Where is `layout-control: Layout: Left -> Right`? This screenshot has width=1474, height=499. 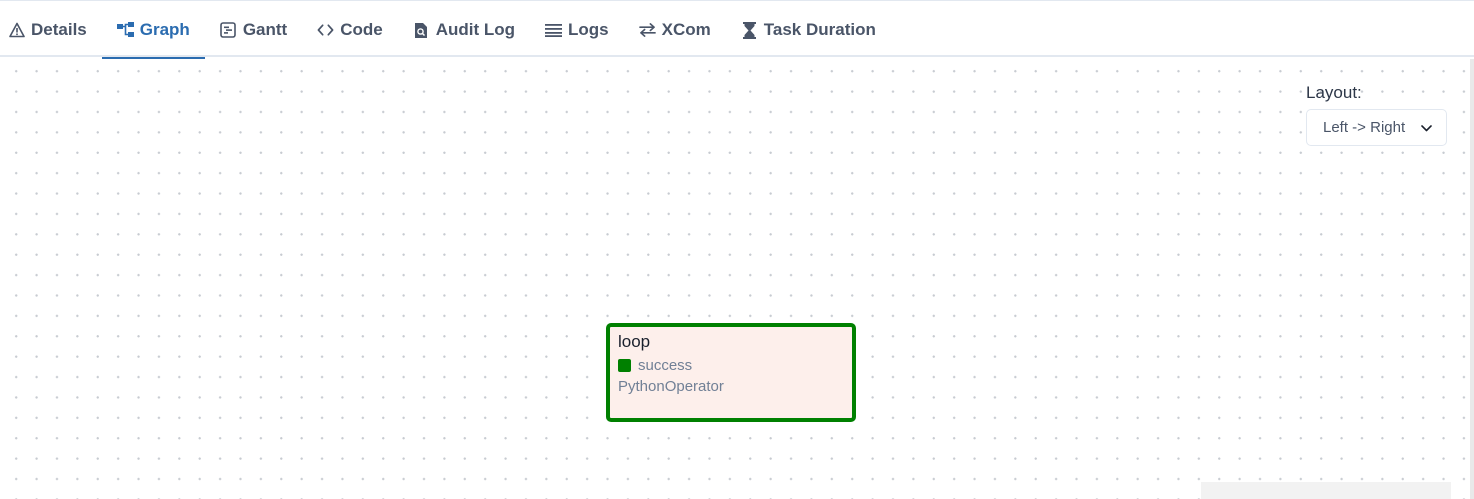 layout-control: Layout: Left -> Right is located at coordinates (1376, 114).